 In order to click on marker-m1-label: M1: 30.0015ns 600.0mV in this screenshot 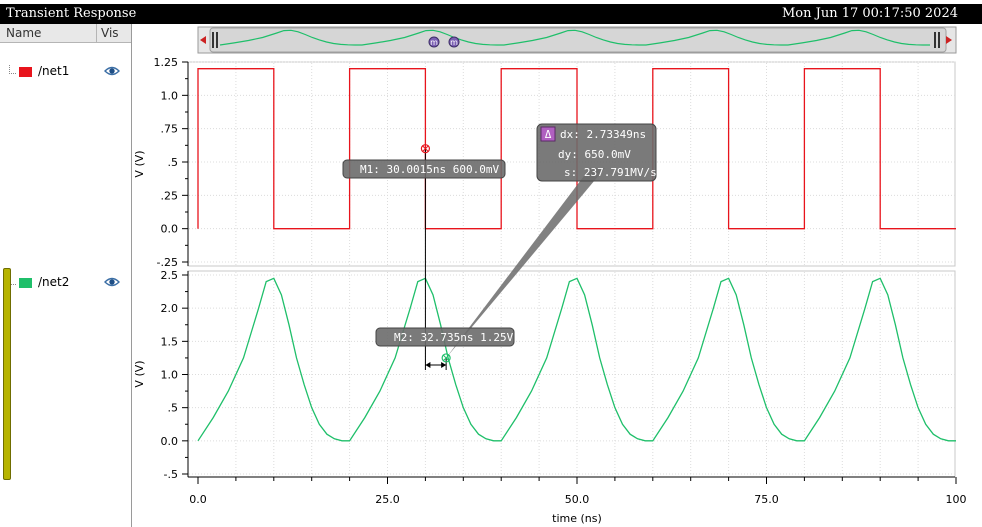, I will do `click(424, 169)`.